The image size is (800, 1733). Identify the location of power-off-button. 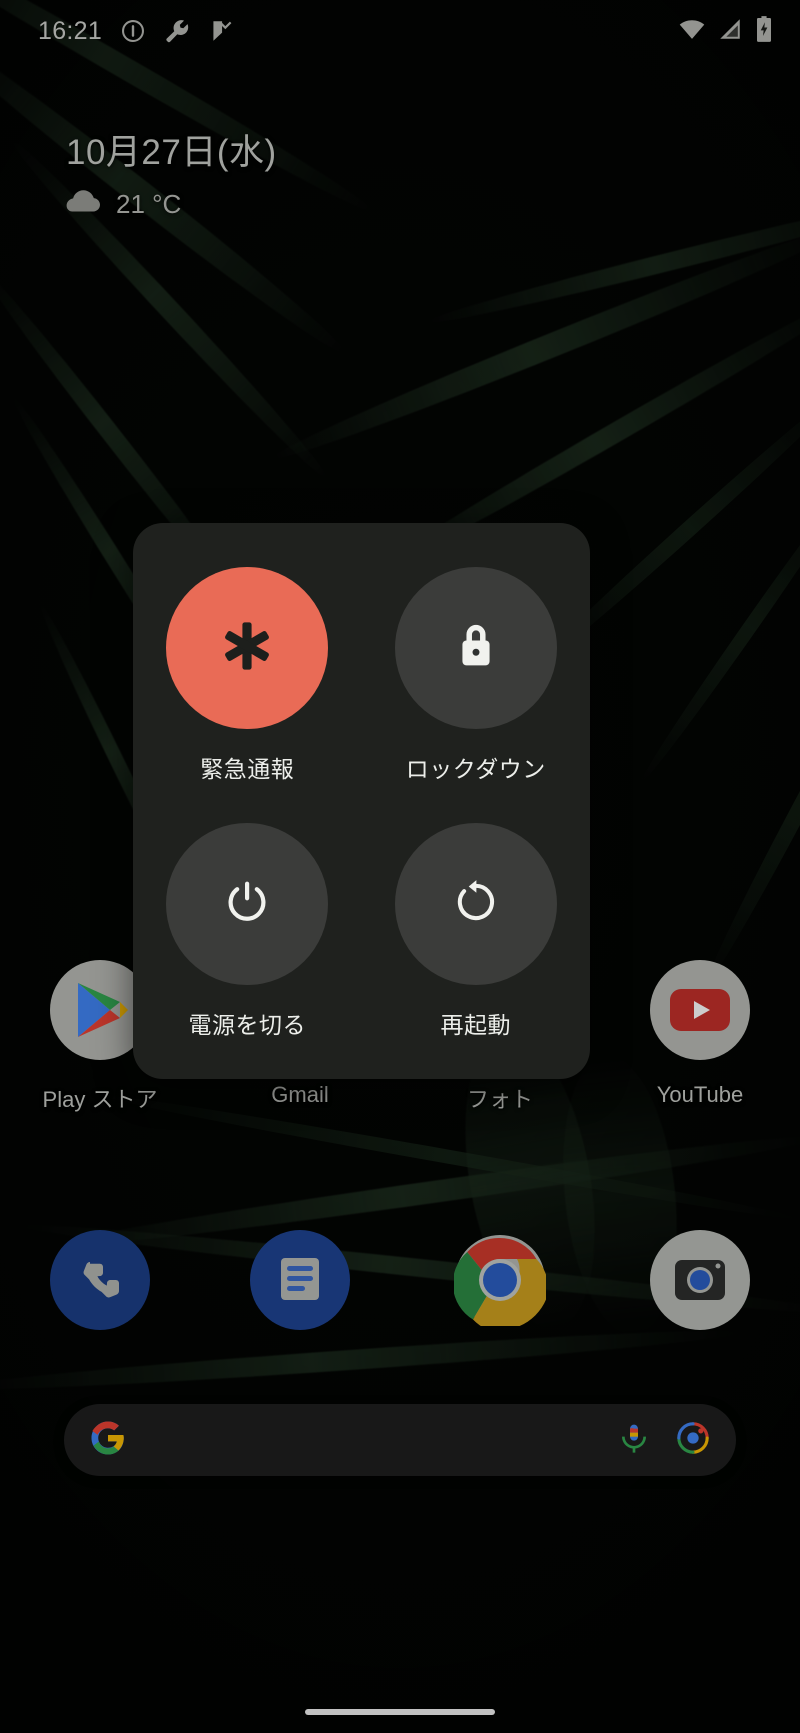
(247, 904).